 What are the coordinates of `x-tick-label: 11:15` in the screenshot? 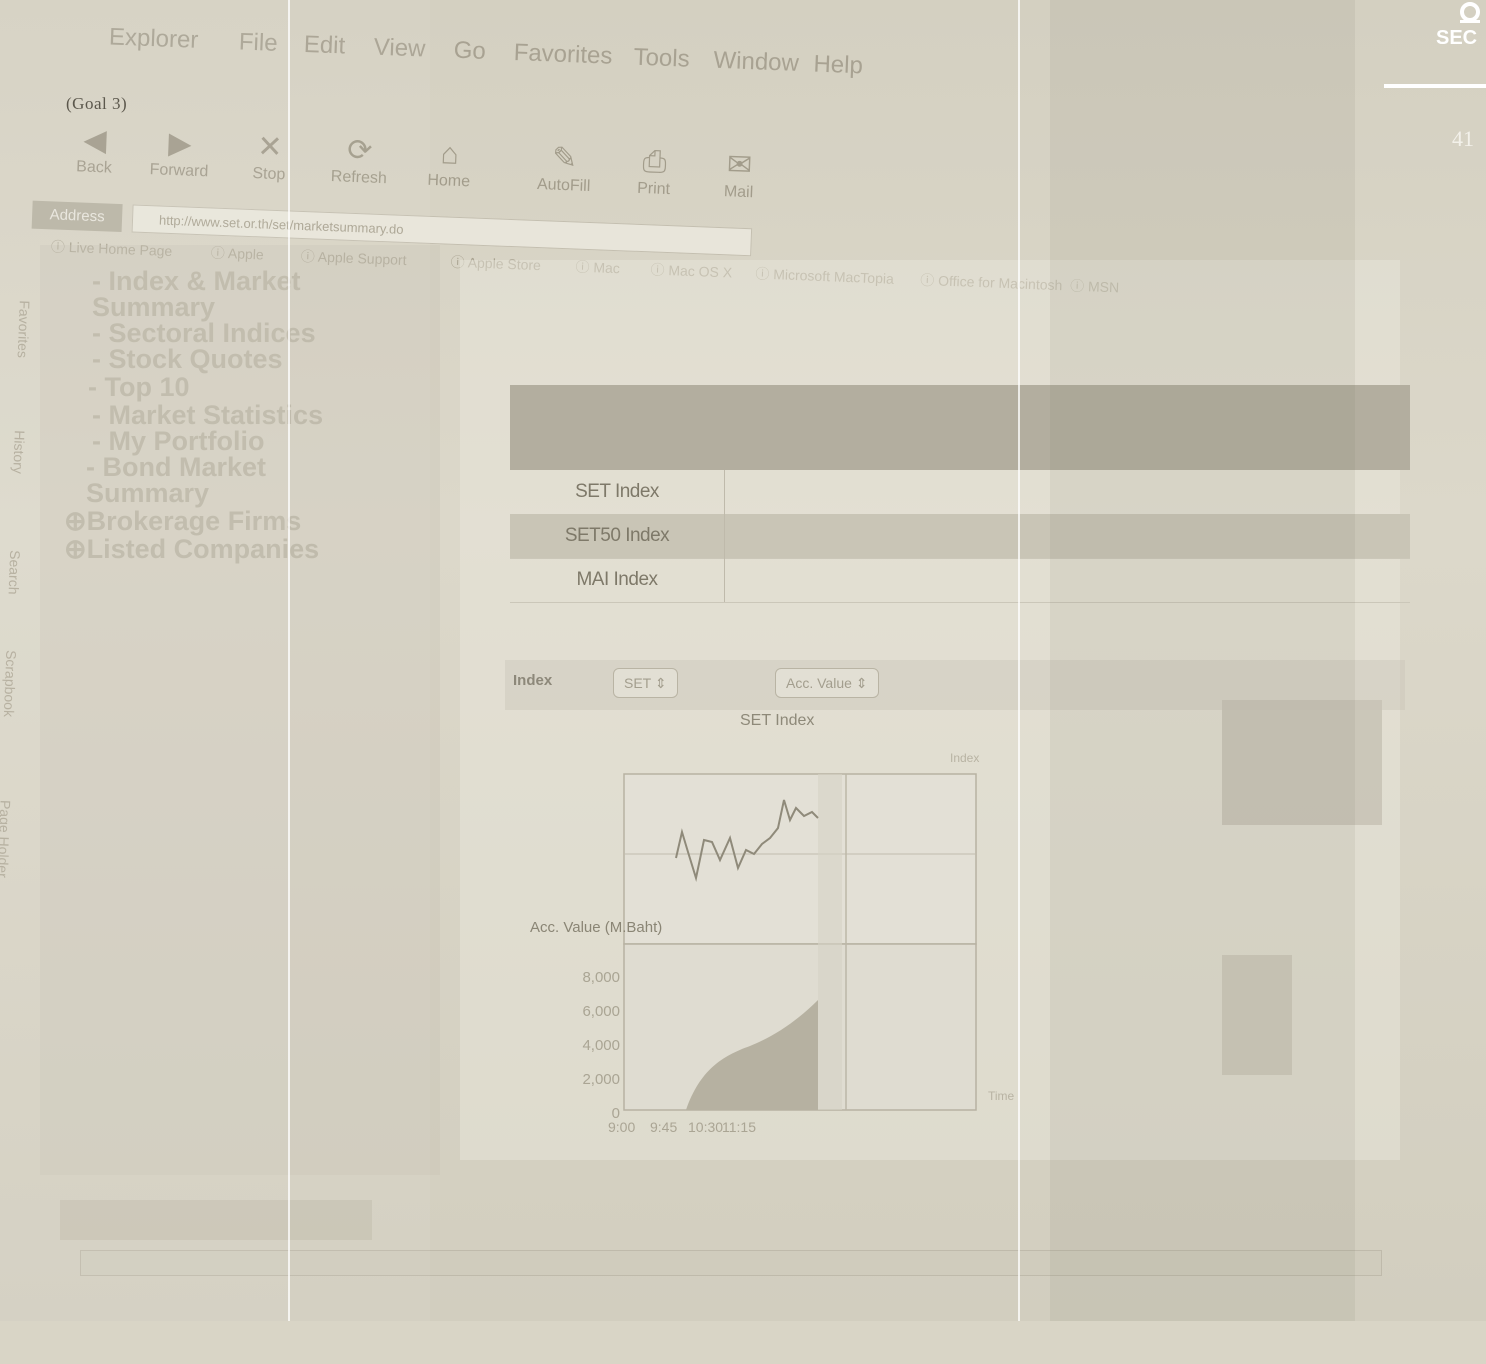 It's located at (739, 1127).